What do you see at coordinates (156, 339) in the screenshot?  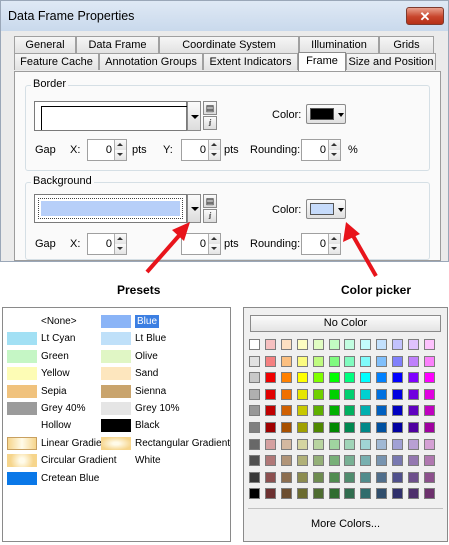 I see `preset-right-item: Lt Blue` at bounding box center [156, 339].